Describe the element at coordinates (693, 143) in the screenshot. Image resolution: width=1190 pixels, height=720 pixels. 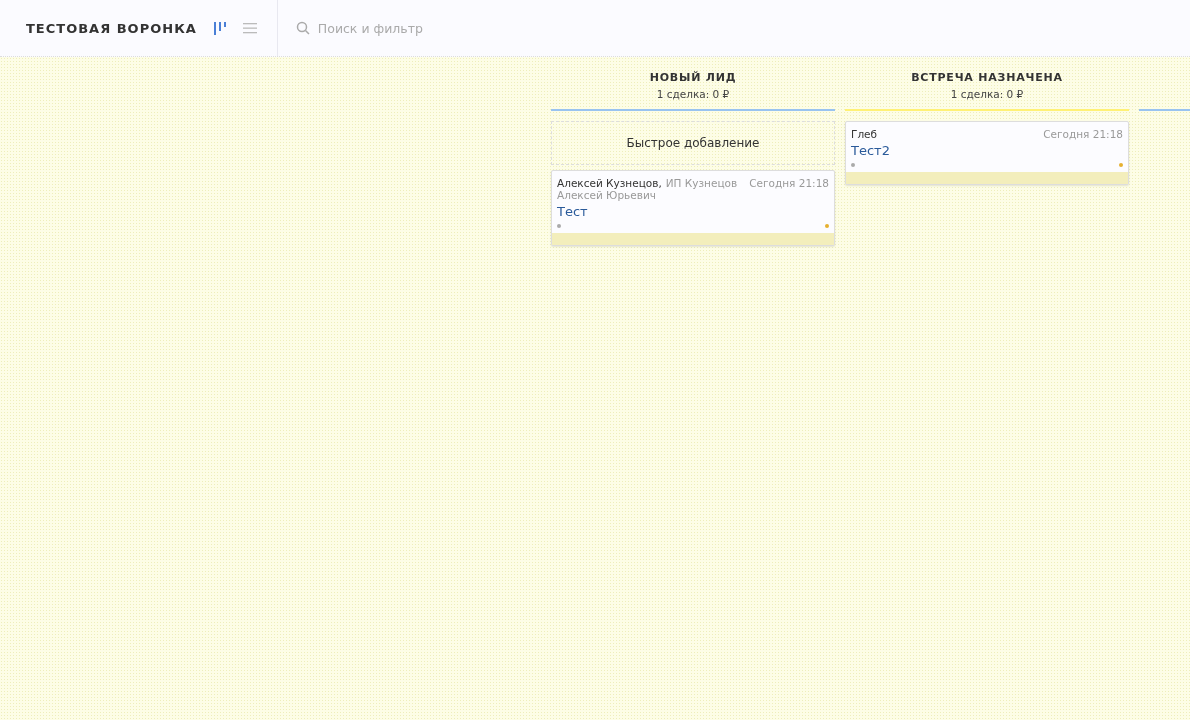
I see `quick-add-button: Быстрое добавление` at that location.